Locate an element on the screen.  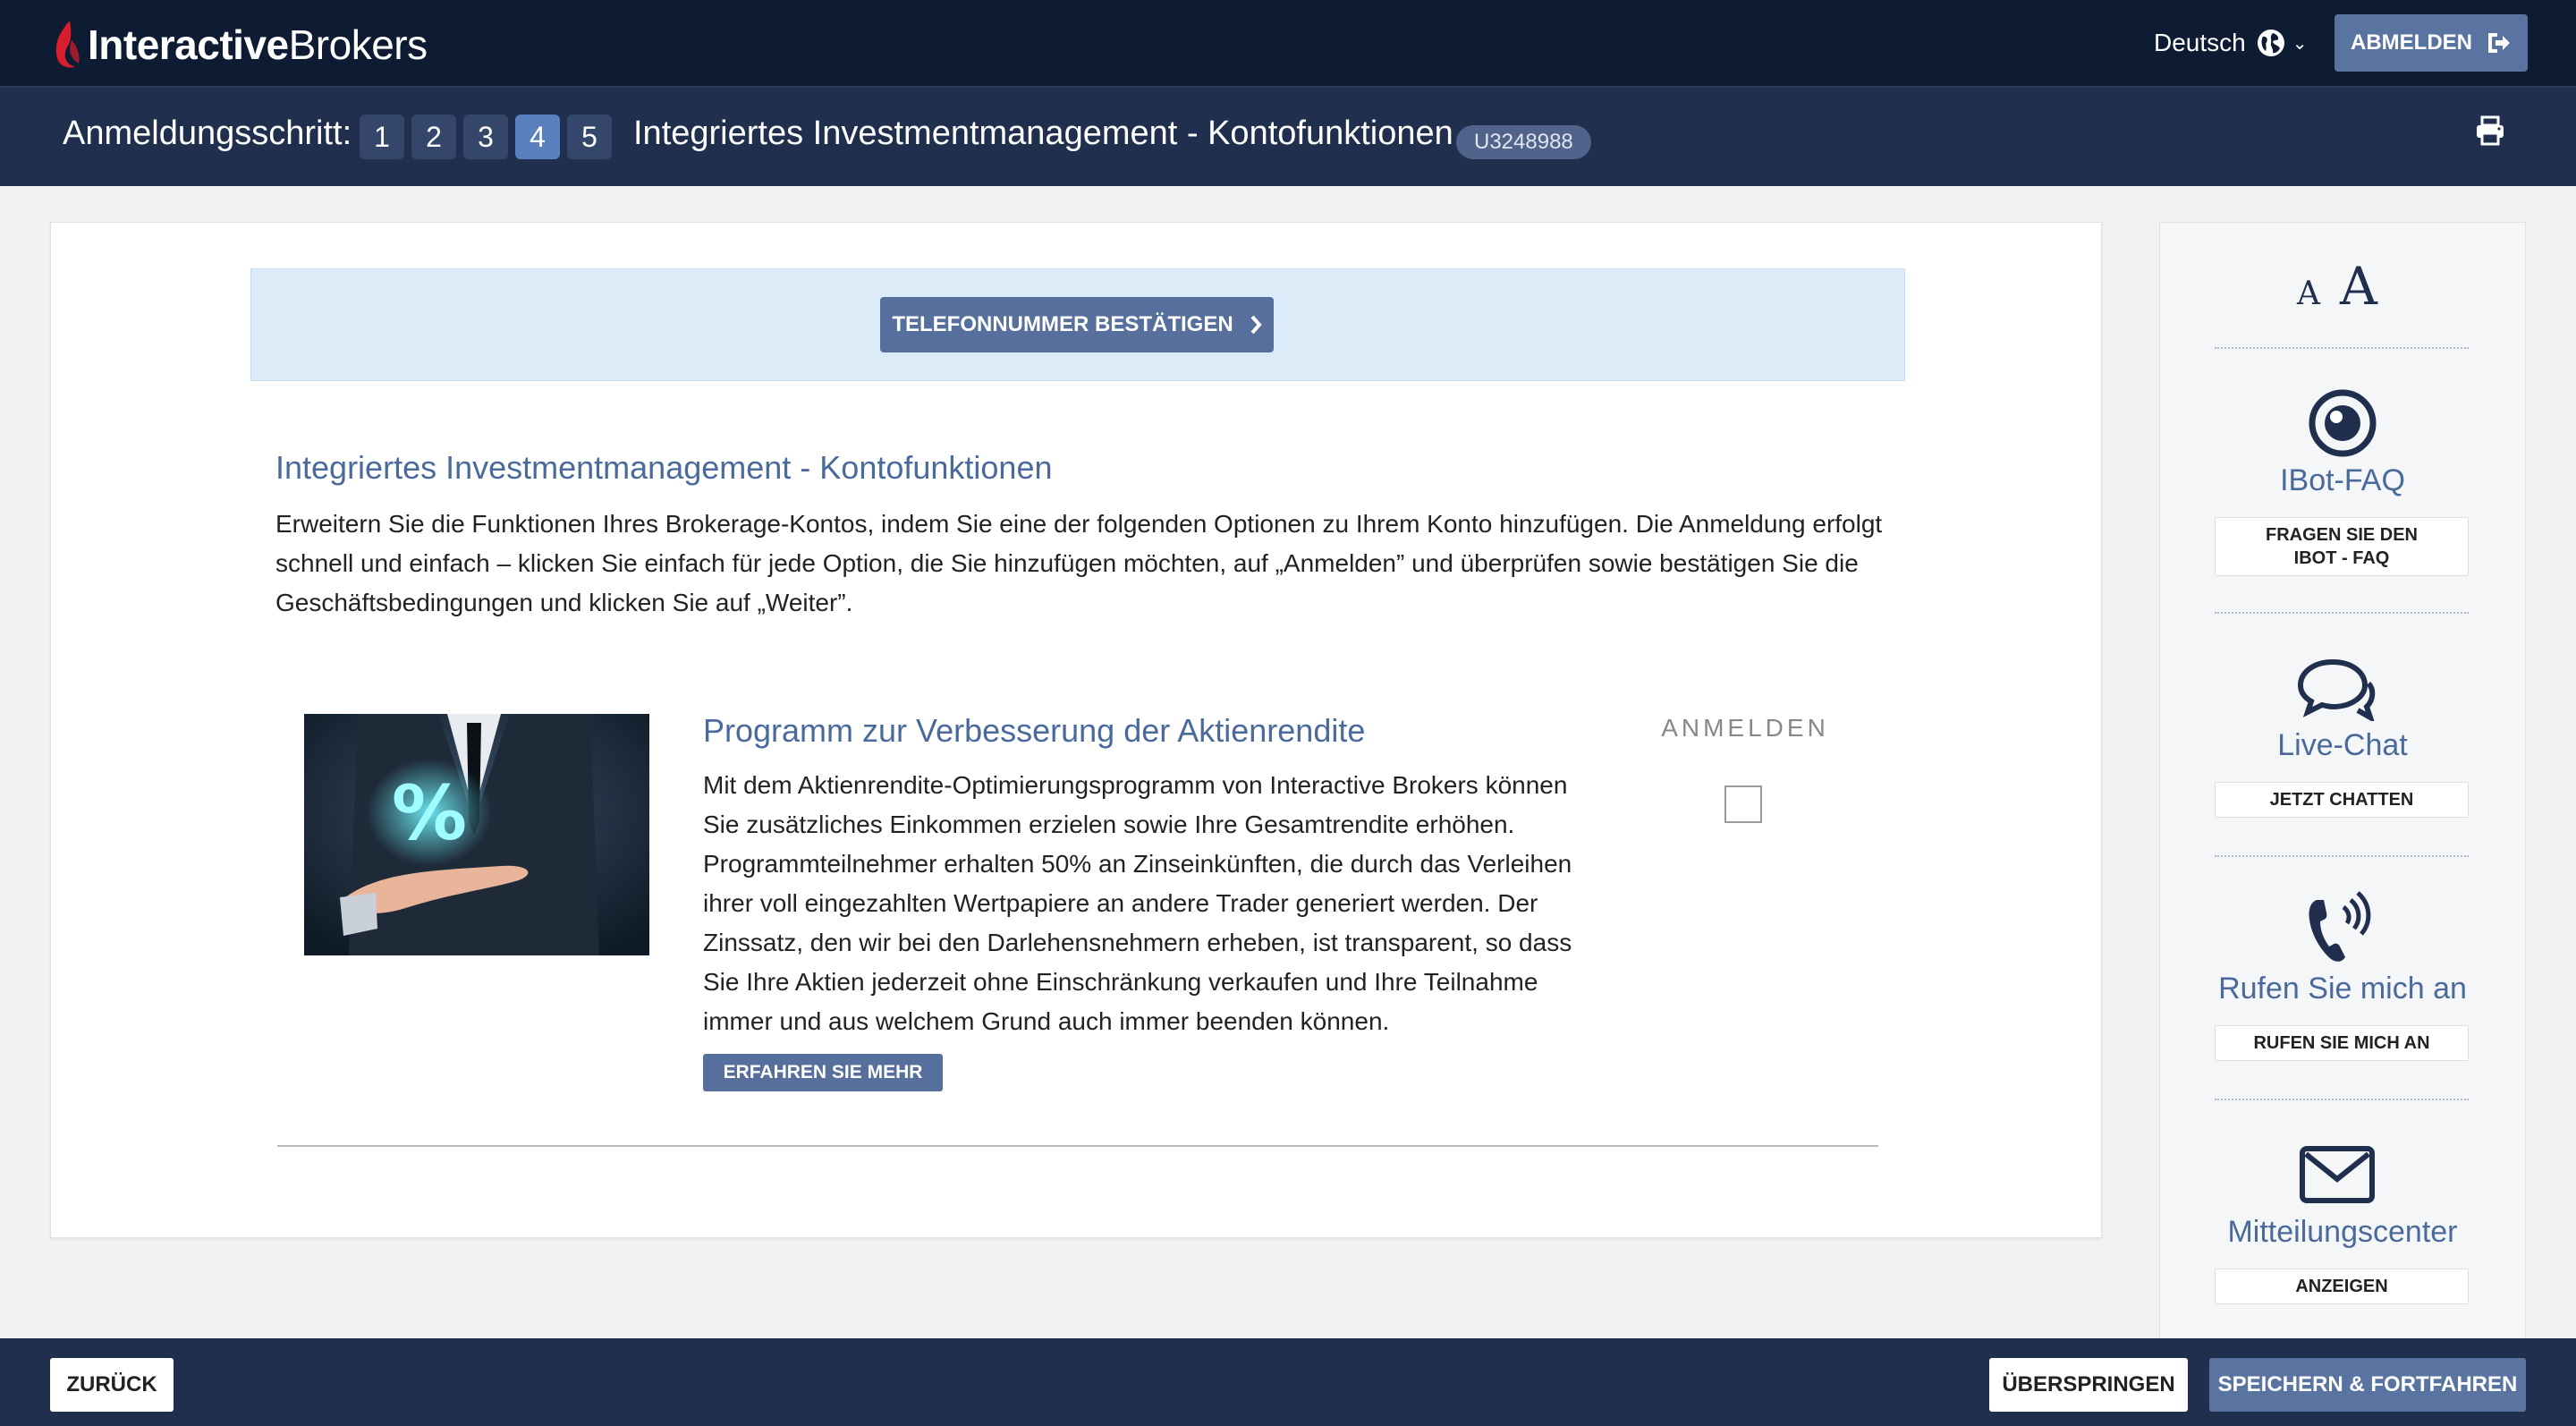
language-label: Deutsch is located at coordinates (2200, 43).